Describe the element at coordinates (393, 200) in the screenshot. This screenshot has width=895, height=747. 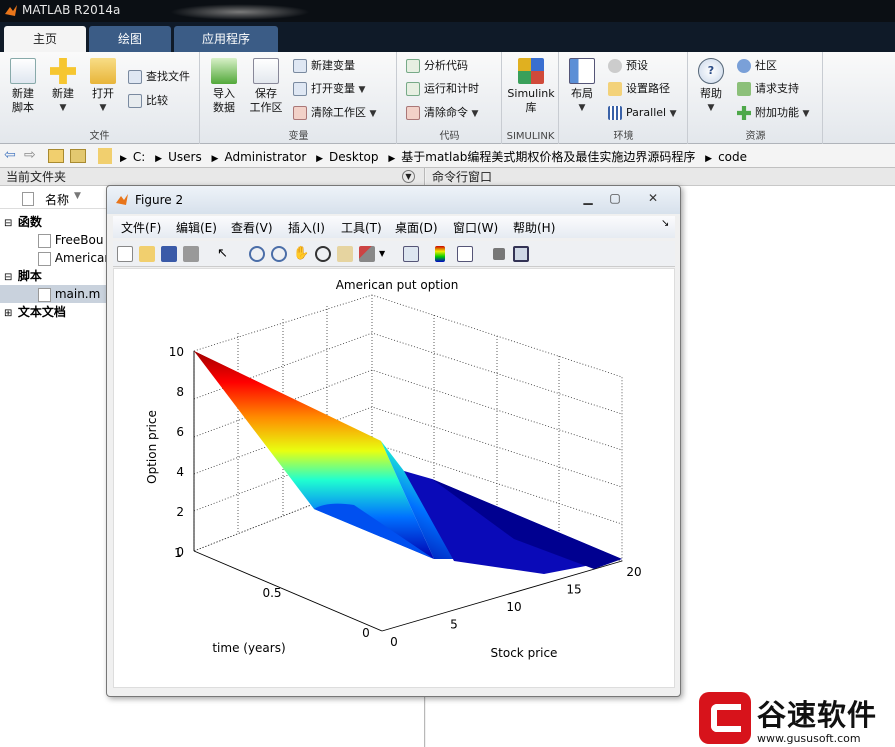
I see `figure-title-bar: Figure 2 ▁ ▢ ✕` at that location.